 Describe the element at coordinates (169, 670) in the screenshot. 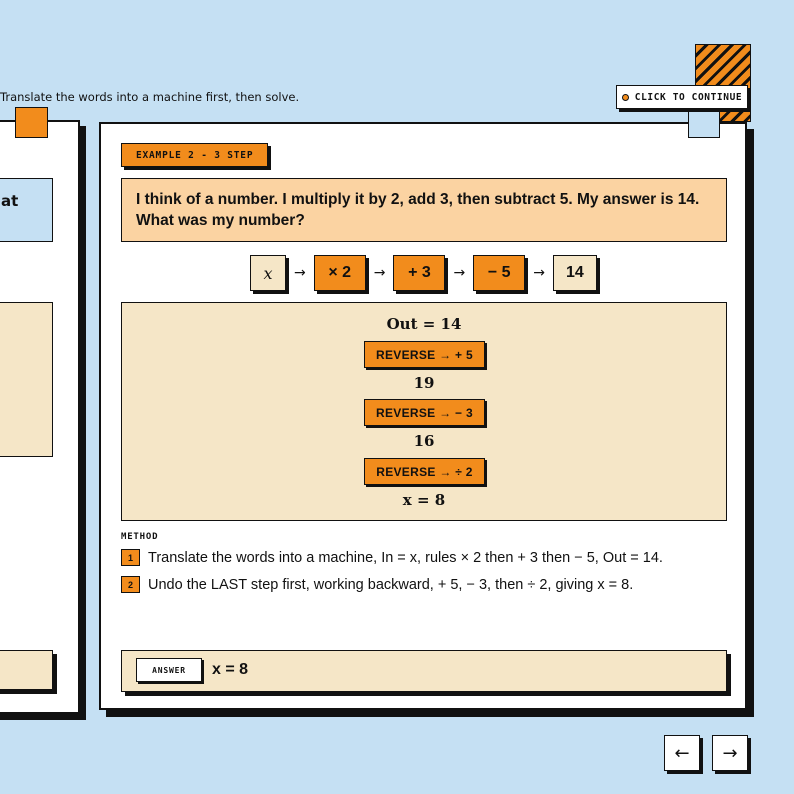

I see `answer-label: ANSWER` at that location.